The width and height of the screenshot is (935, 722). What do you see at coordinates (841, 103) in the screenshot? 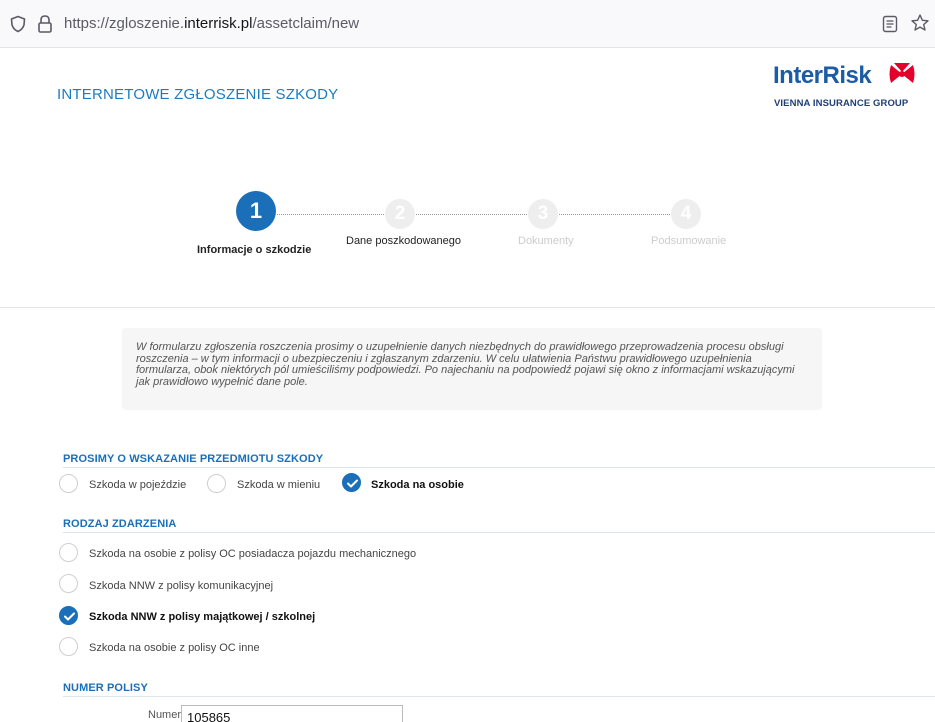
I see `logo-subtitle: VIENNA INSURANCE GROUP` at bounding box center [841, 103].